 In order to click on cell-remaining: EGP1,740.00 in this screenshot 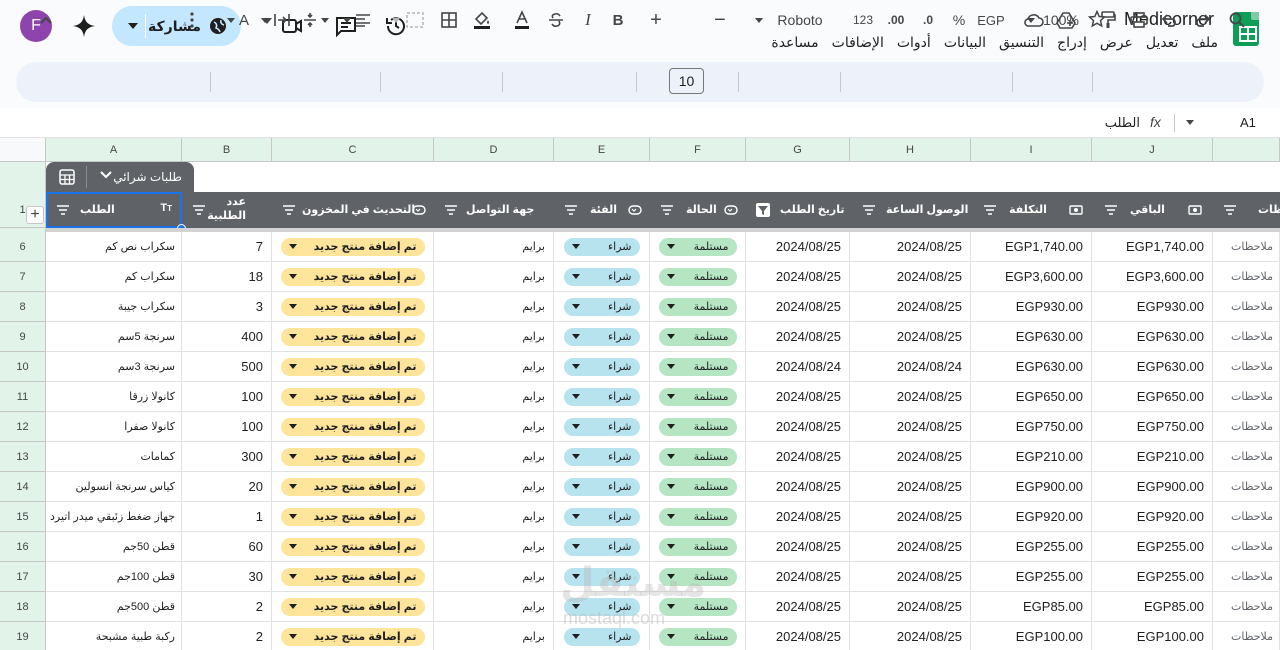, I will do `click(1152, 247)`.